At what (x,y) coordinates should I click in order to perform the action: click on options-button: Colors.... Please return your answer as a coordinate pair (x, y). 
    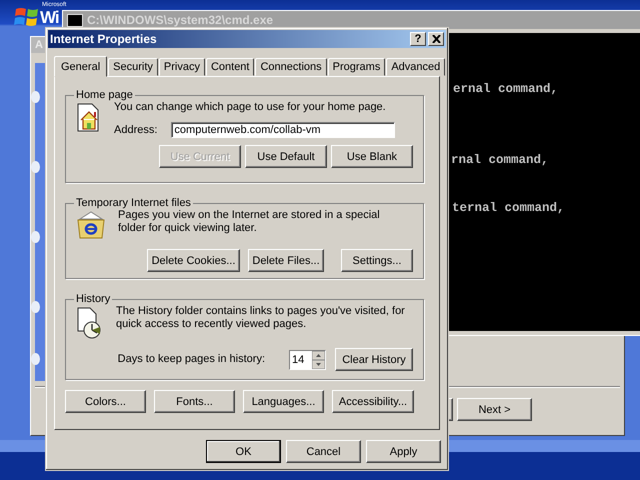
    Looking at the image, I should click on (105, 401).